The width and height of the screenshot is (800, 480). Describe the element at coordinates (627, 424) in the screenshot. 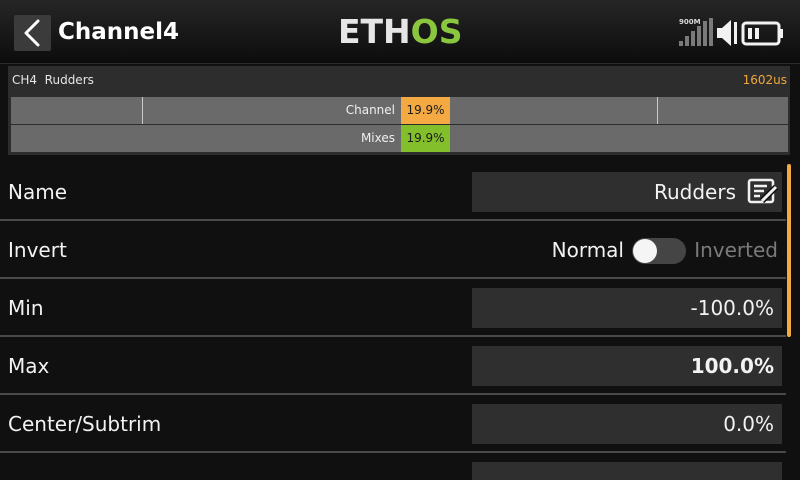

I see `center-subtrim-field: 0.0%` at that location.